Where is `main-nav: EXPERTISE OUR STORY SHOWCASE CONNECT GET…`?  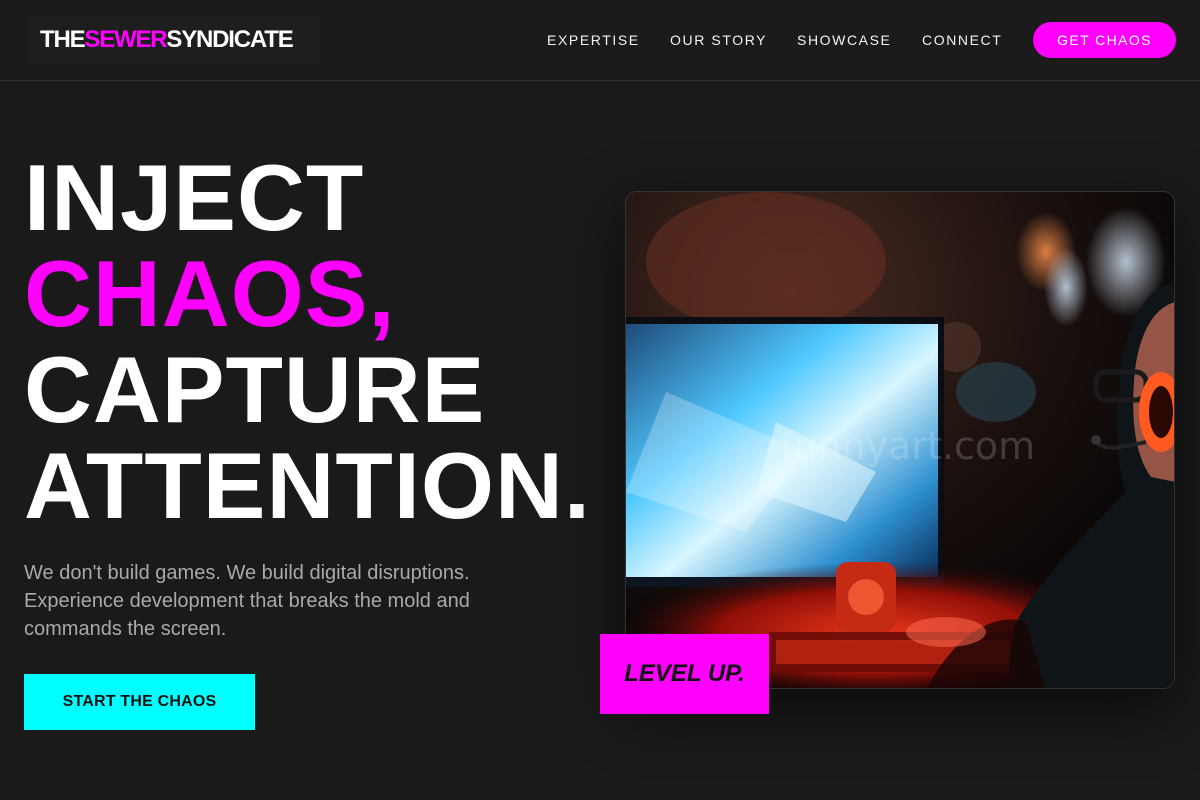 main-nav: EXPERTISE OUR STORY SHOWCASE CONNECT GET… is located at coordinates (600, 40).